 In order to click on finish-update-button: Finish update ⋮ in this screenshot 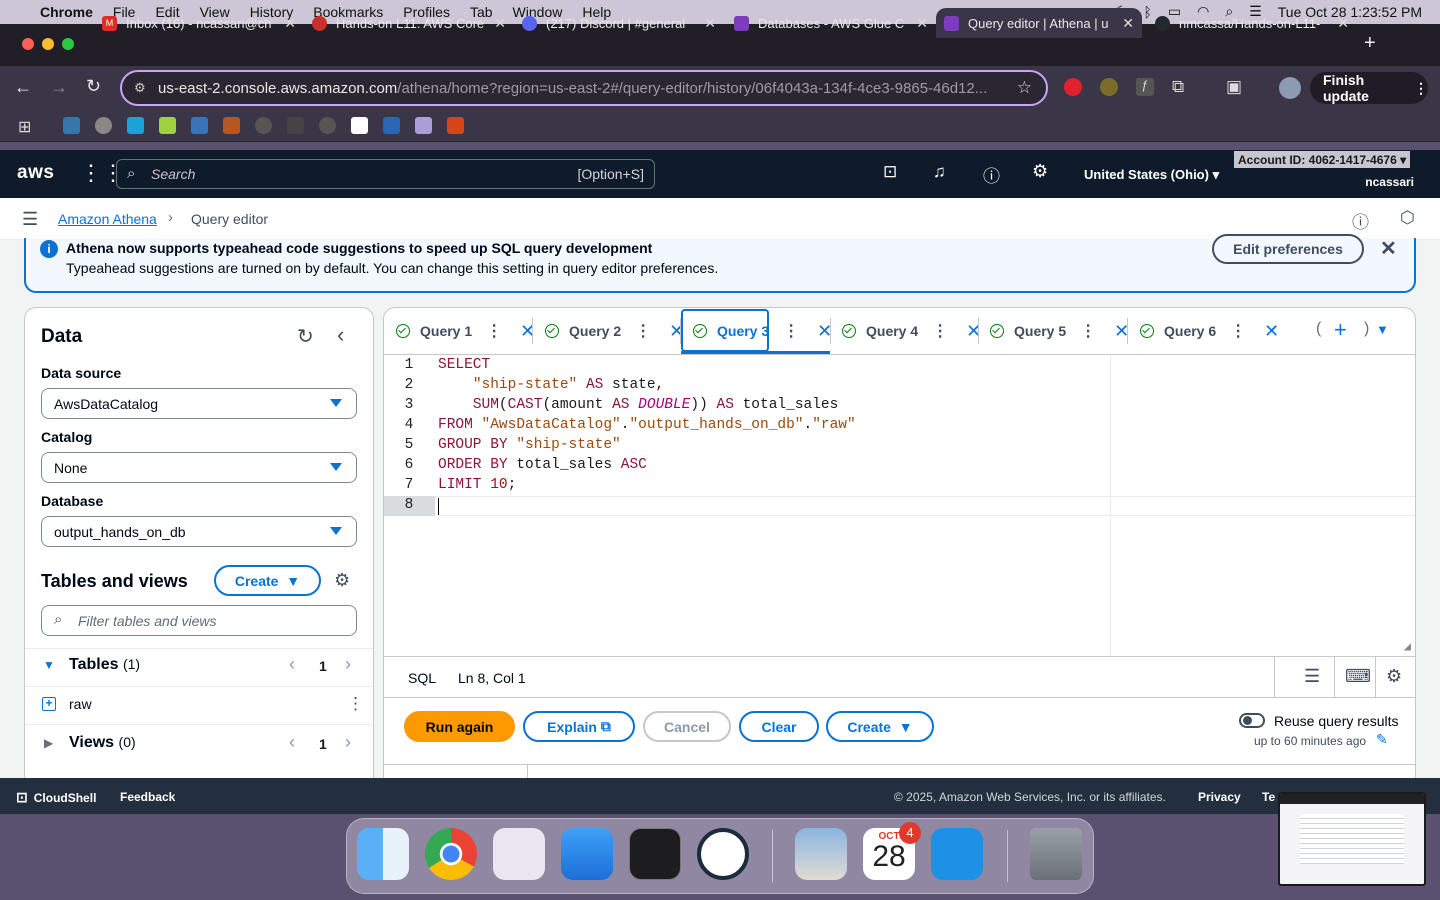, I will do `click(1369, 88)`.